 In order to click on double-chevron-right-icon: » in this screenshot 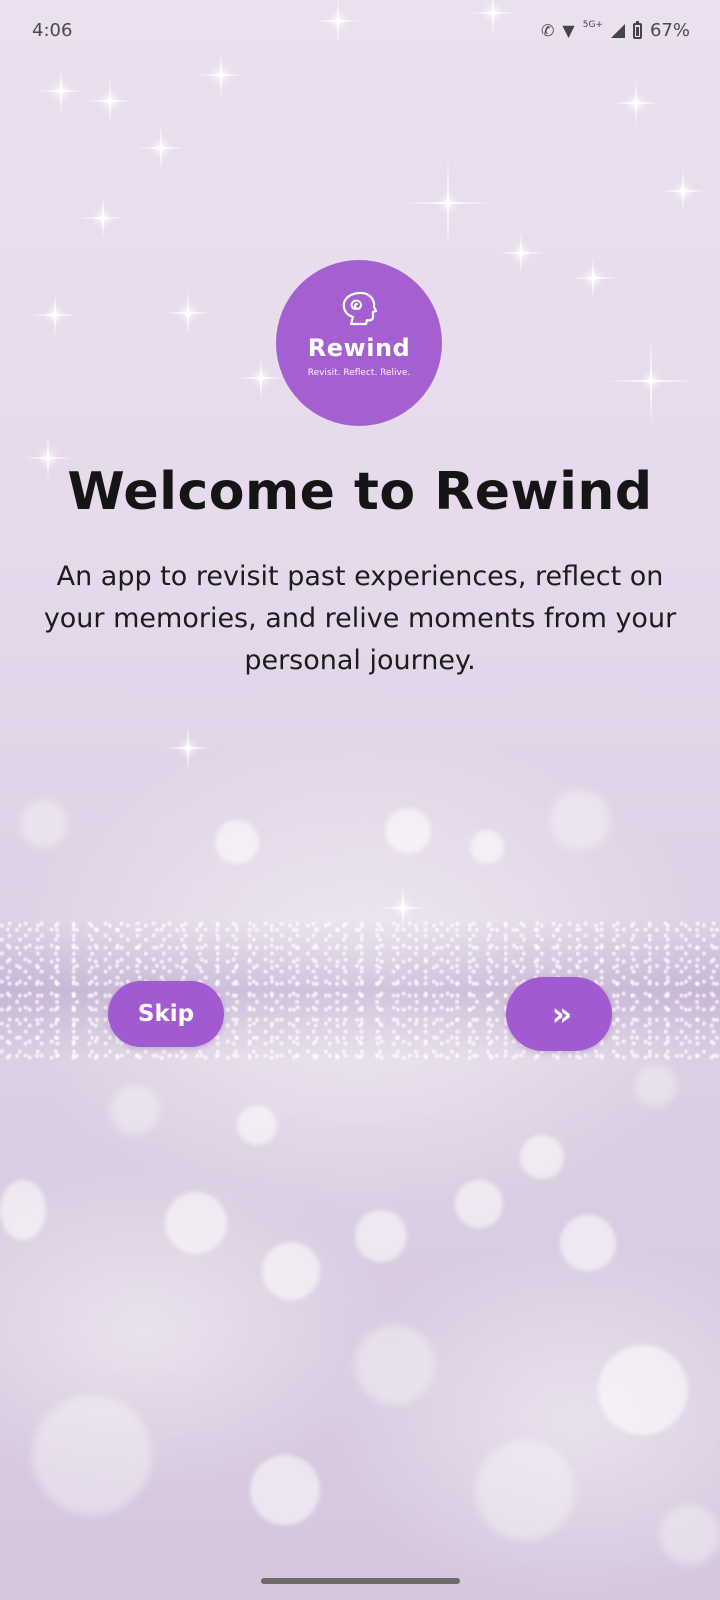, I will do `click(562, 1014)`.